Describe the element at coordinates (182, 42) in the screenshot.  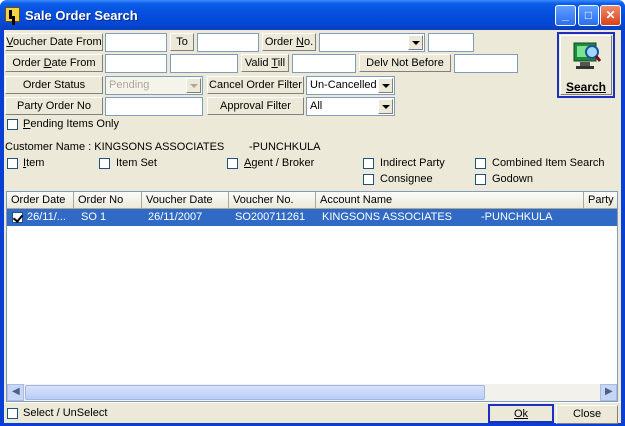
I see `to-label: To` at that location.